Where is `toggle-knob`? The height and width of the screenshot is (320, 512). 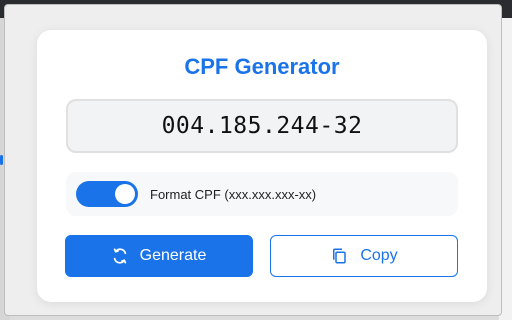 toggle-knob is located at coordinates (125, 194).